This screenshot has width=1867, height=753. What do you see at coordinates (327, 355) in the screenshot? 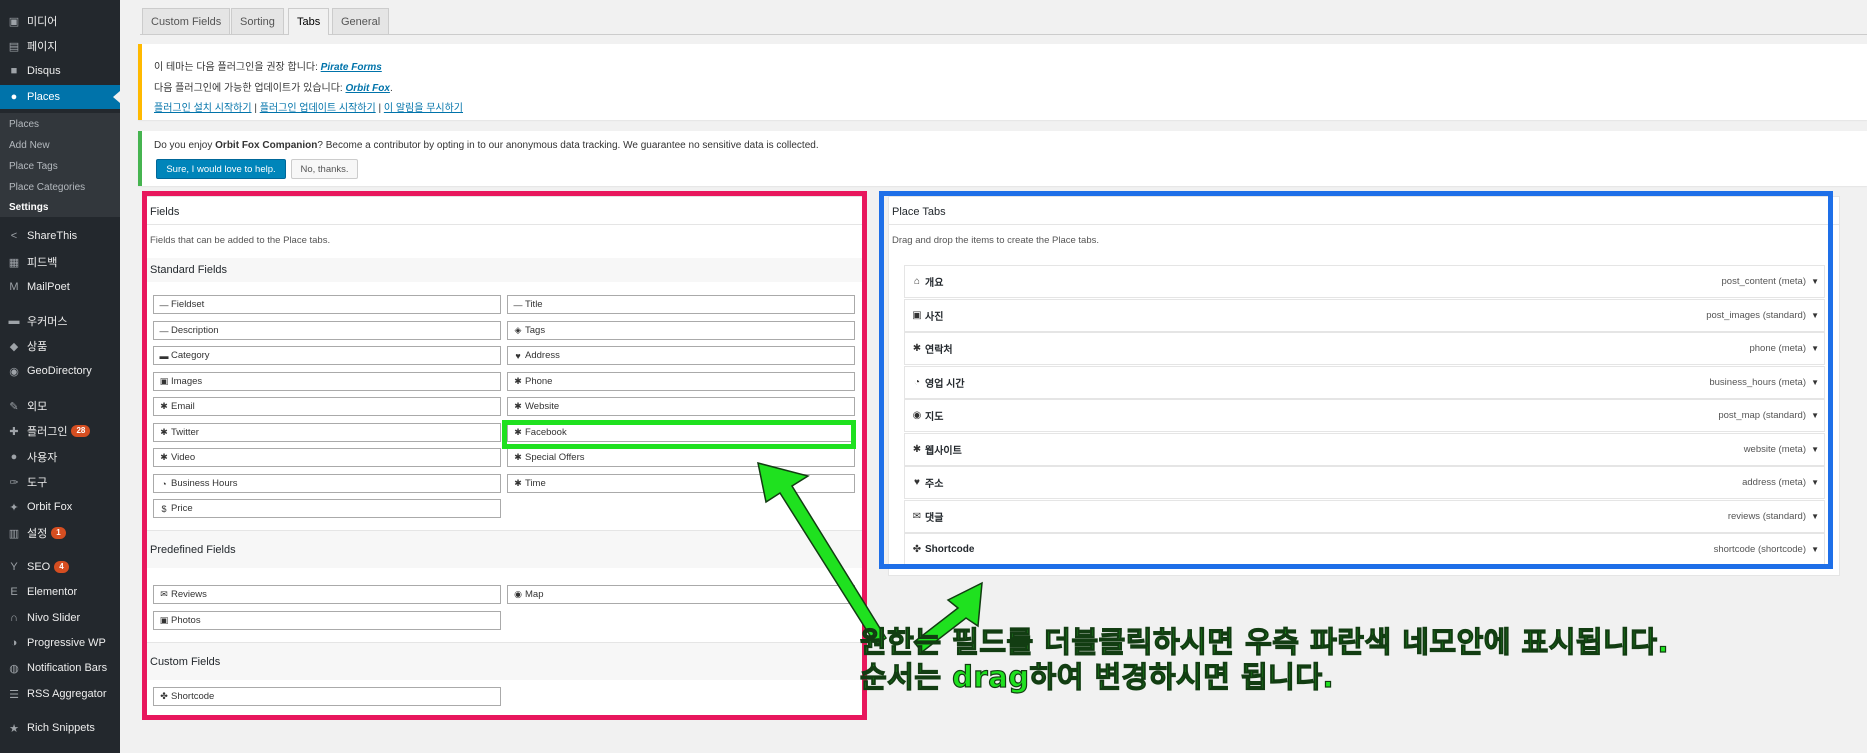
I see `field-category: ▬ Category` at bounding box center [327, 355].